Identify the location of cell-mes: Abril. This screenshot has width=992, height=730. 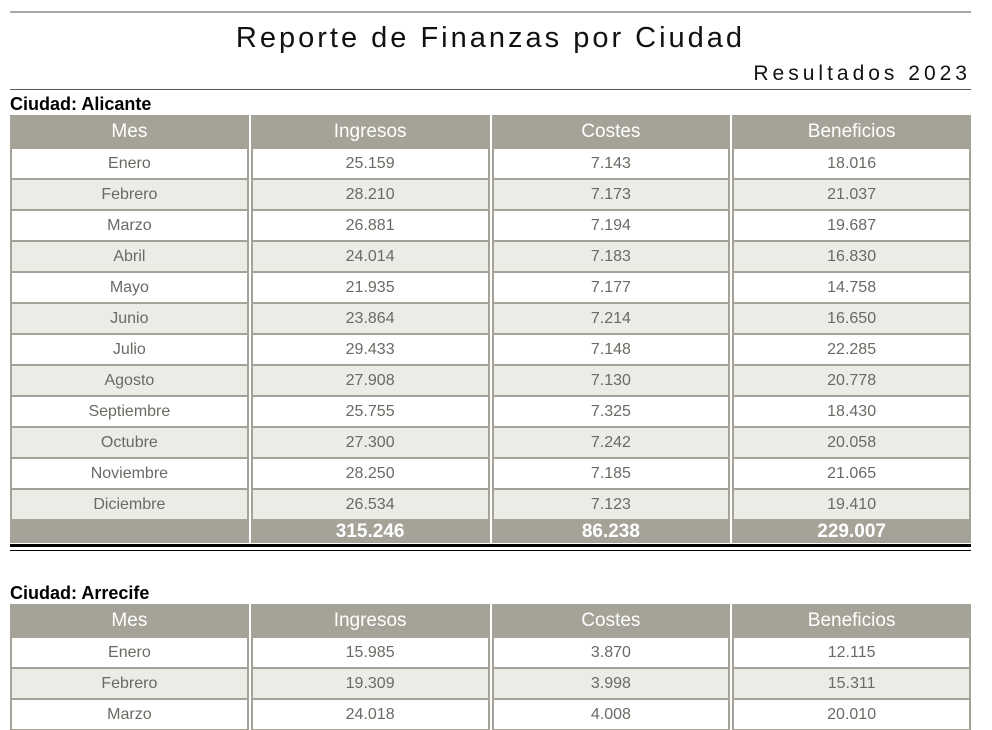
(129, 256).